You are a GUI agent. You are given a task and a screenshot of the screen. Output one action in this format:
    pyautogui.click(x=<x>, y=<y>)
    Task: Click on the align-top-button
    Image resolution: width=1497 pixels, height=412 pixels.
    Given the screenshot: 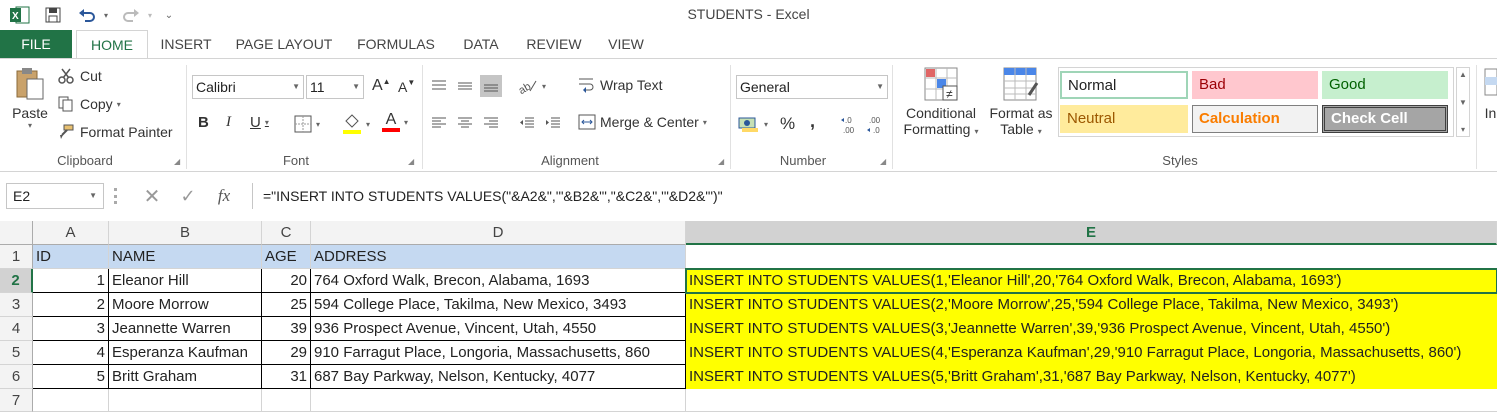 What is the action you would take?
    pyautogui.click(x=439, y=86)
    